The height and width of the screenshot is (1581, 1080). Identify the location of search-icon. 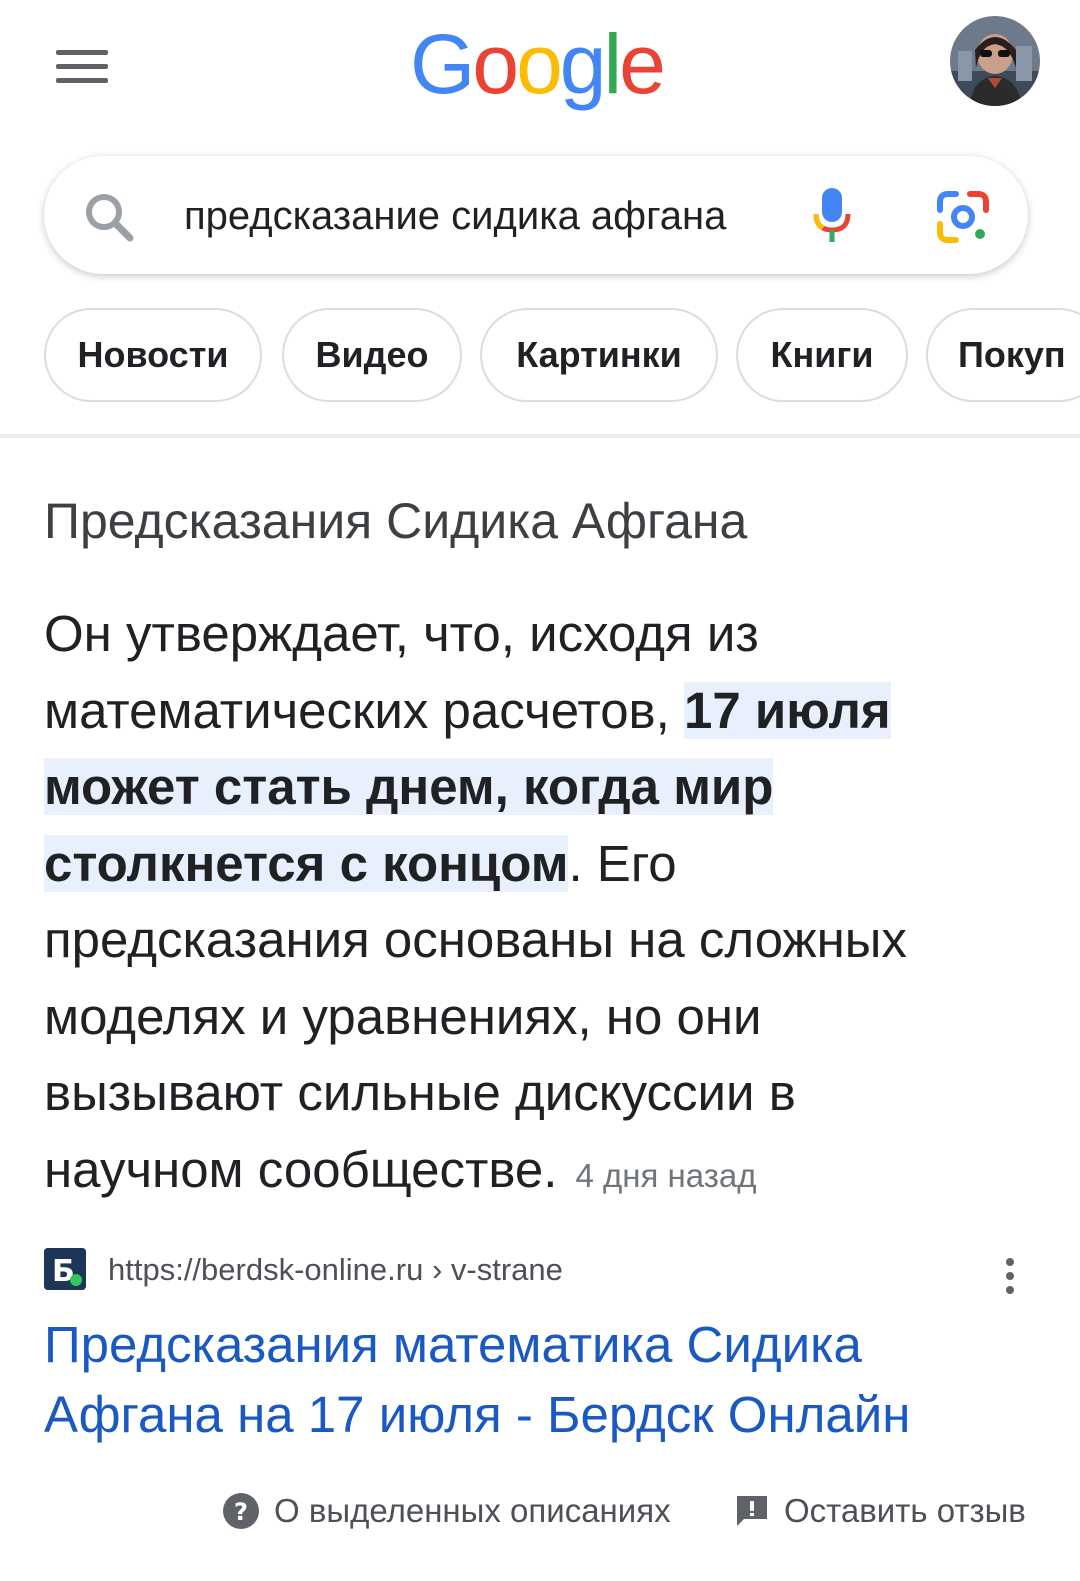
(109, 217).